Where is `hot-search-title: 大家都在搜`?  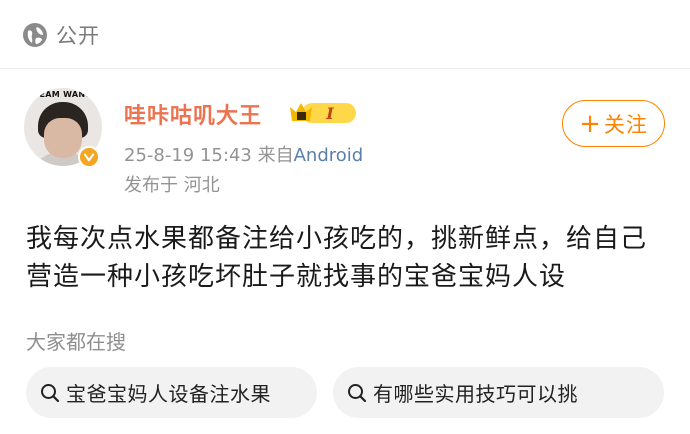 hot-search-title: 大家都在搜 is located at coordinates (76, 342).